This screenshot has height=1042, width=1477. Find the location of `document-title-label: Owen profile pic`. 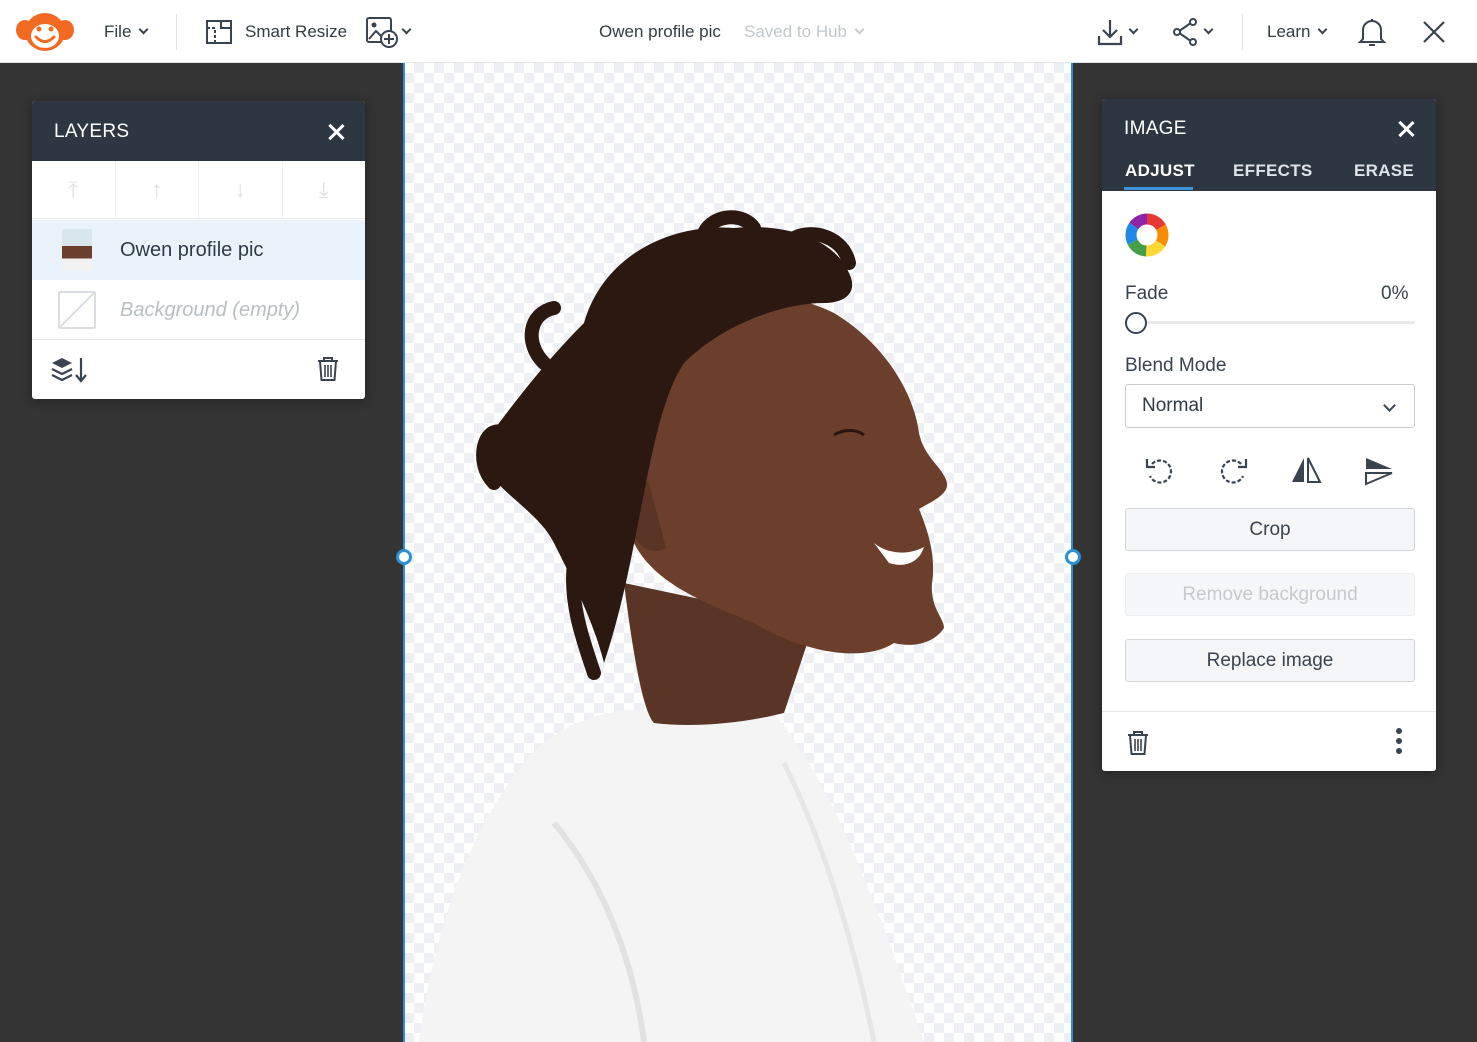

document-title-label: Owen profile pic is located at coordinates (660, 31).